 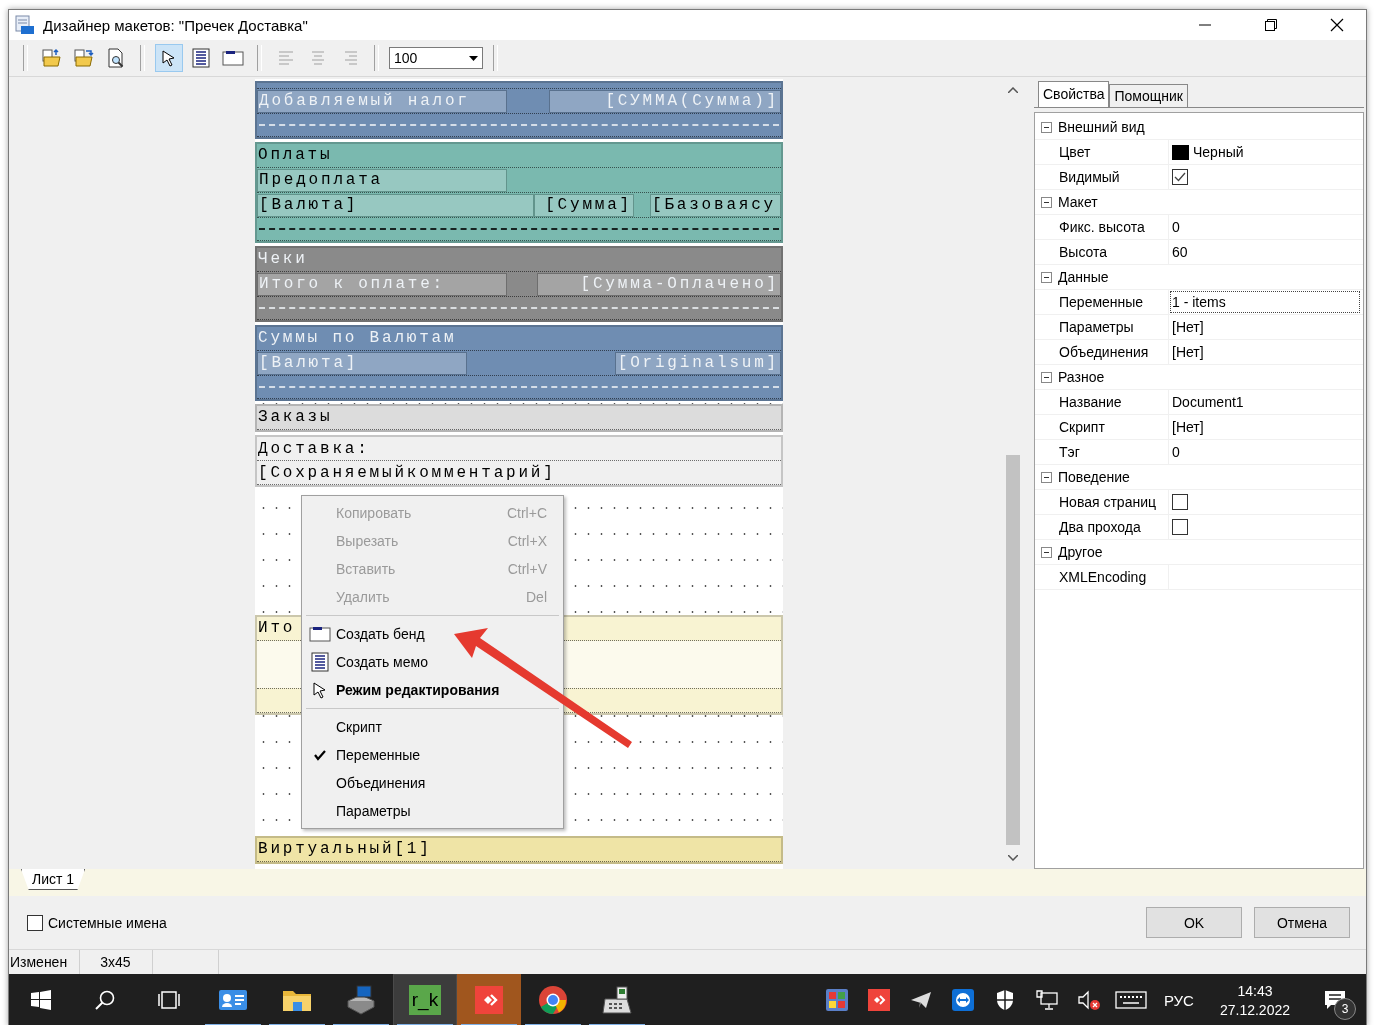 What do you see at coordinates (1078, 202) in the screenshot?
I see `property-group-label: Макет` at bounding box center [1078, 202].